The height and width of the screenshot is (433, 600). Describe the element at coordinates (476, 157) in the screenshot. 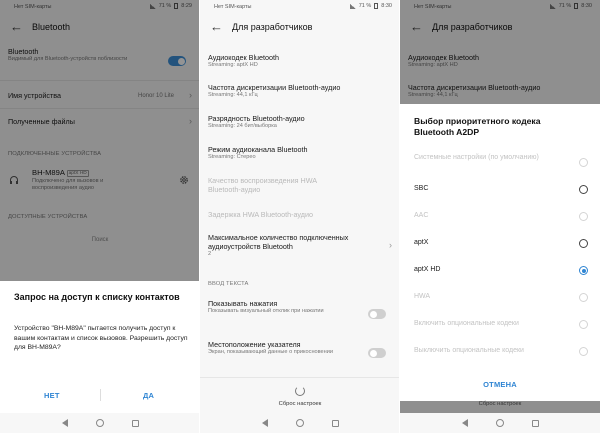

I see `codec-option: Системные настройки (по умолчанию)` at that location.